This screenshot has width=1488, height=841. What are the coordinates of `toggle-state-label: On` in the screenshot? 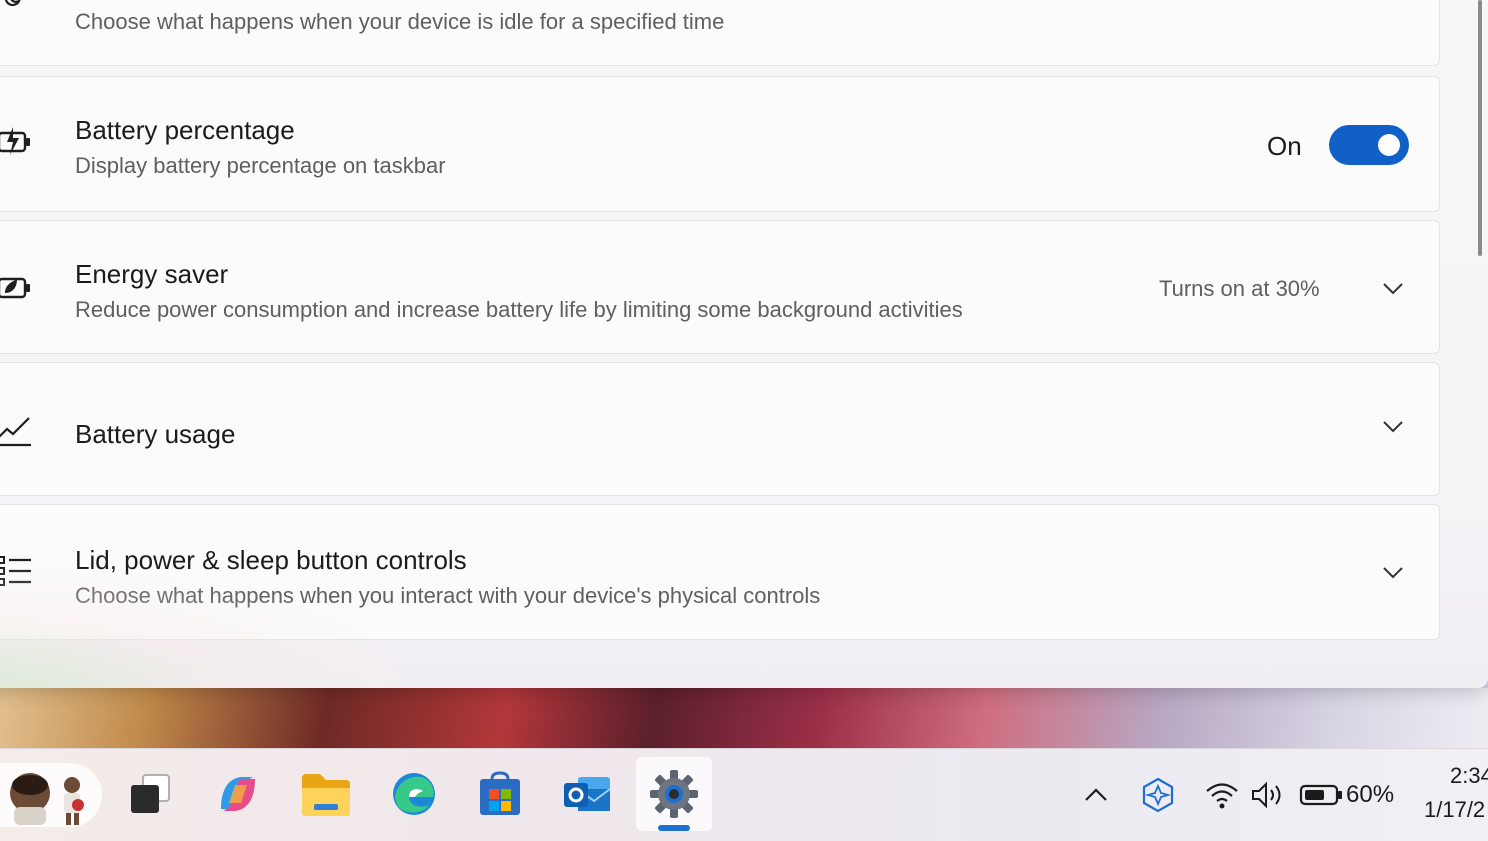 It's located at (1284, 146).